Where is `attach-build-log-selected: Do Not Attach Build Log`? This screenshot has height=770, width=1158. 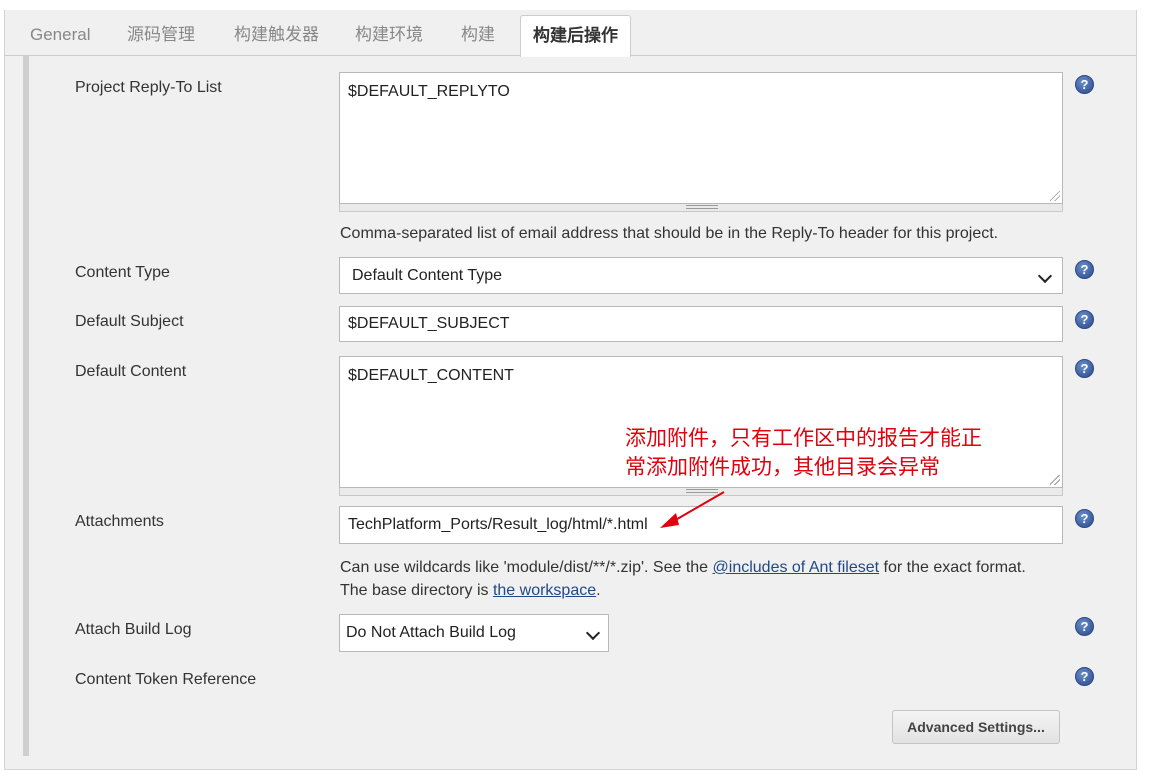
attach-build-log-selected: Do Not Attach Build Log is located at coordinates (431, 632).